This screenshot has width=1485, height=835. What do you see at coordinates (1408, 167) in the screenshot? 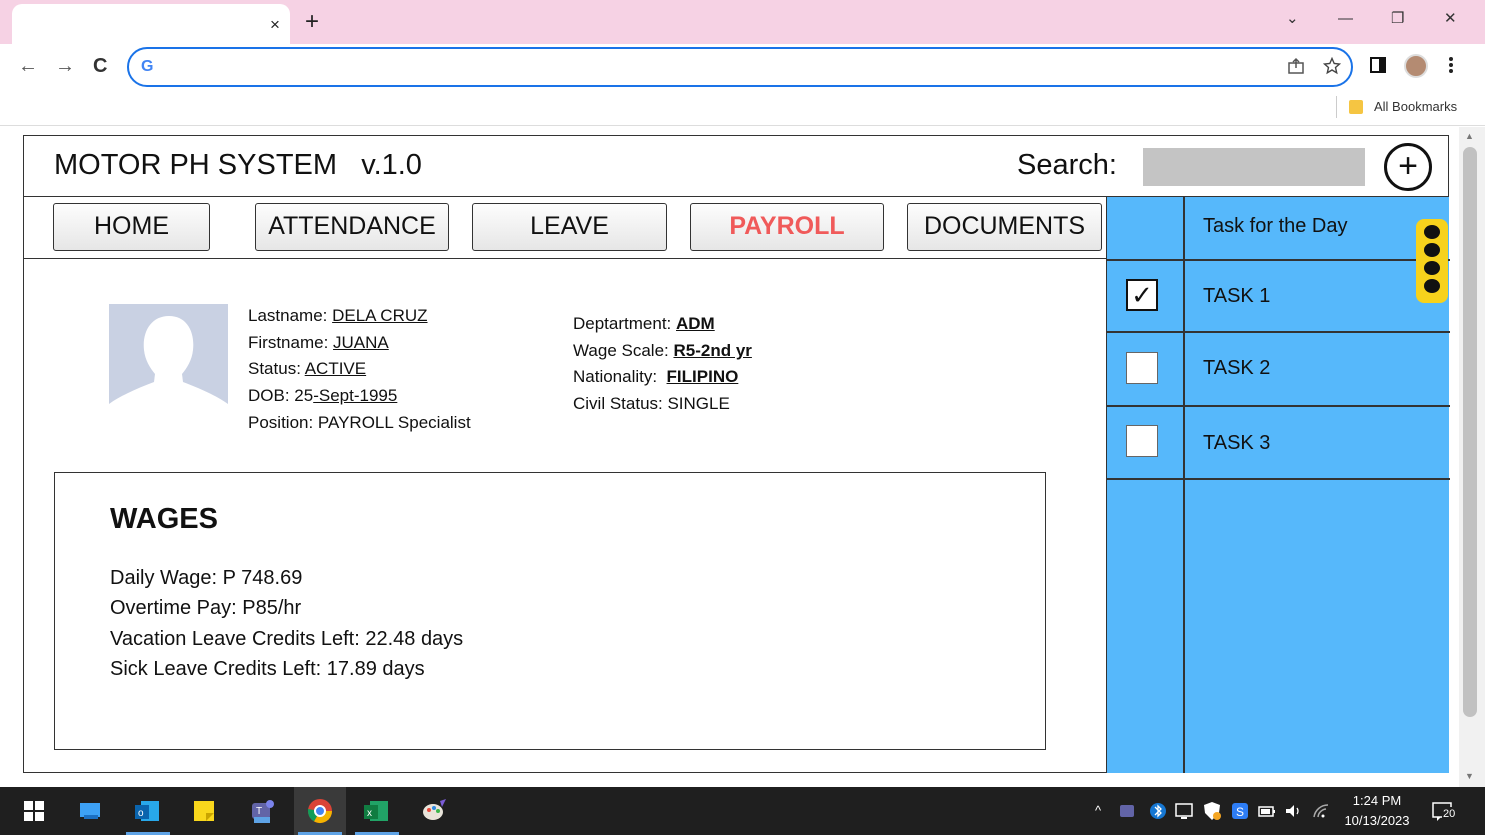
I see `add-button: +` at bounding box center [1408, 167].